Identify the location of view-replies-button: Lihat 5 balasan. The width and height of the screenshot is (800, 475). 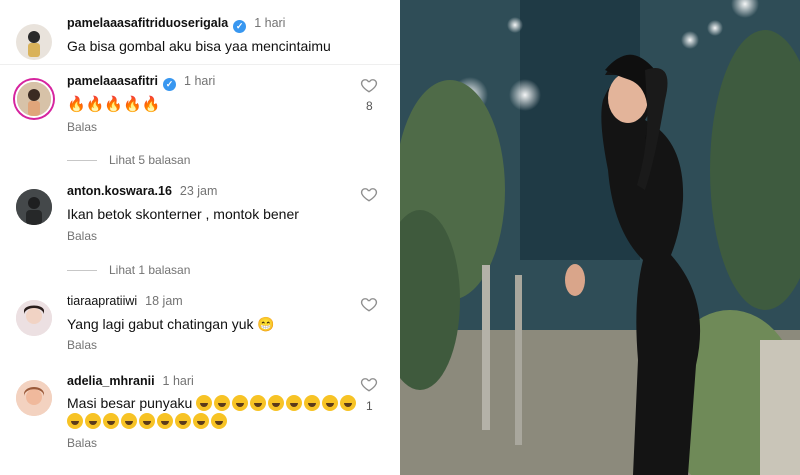
(128, 160).